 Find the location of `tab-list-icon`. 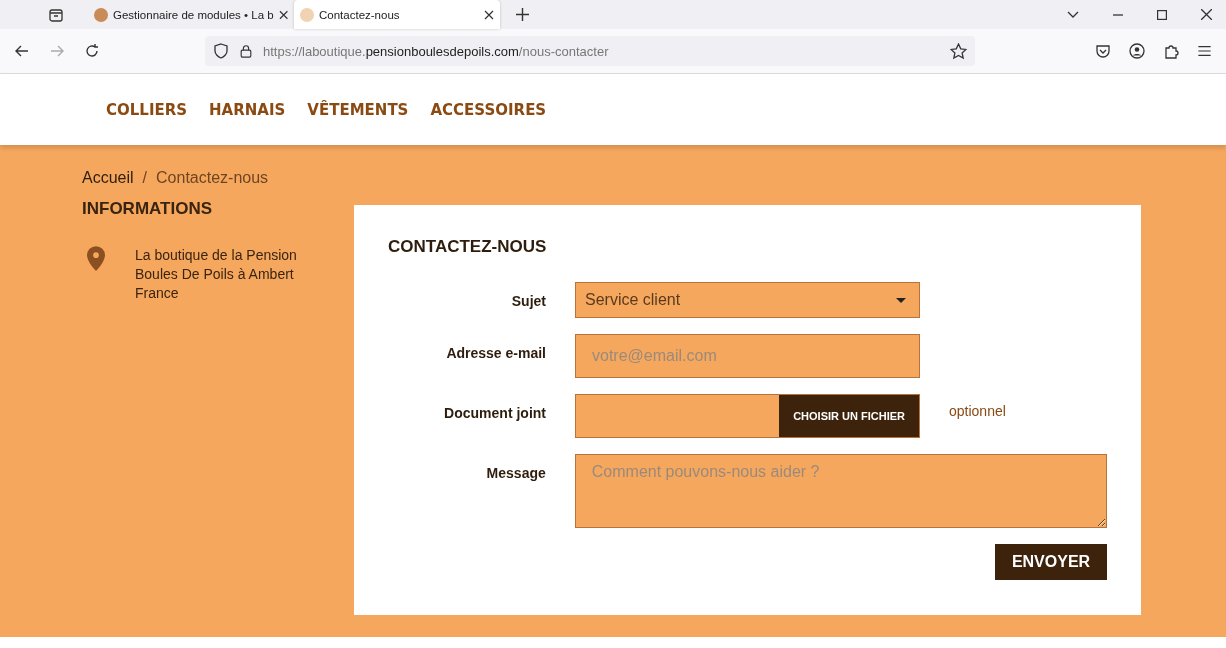

tab-list-icon is located at coordinates (56, 14).